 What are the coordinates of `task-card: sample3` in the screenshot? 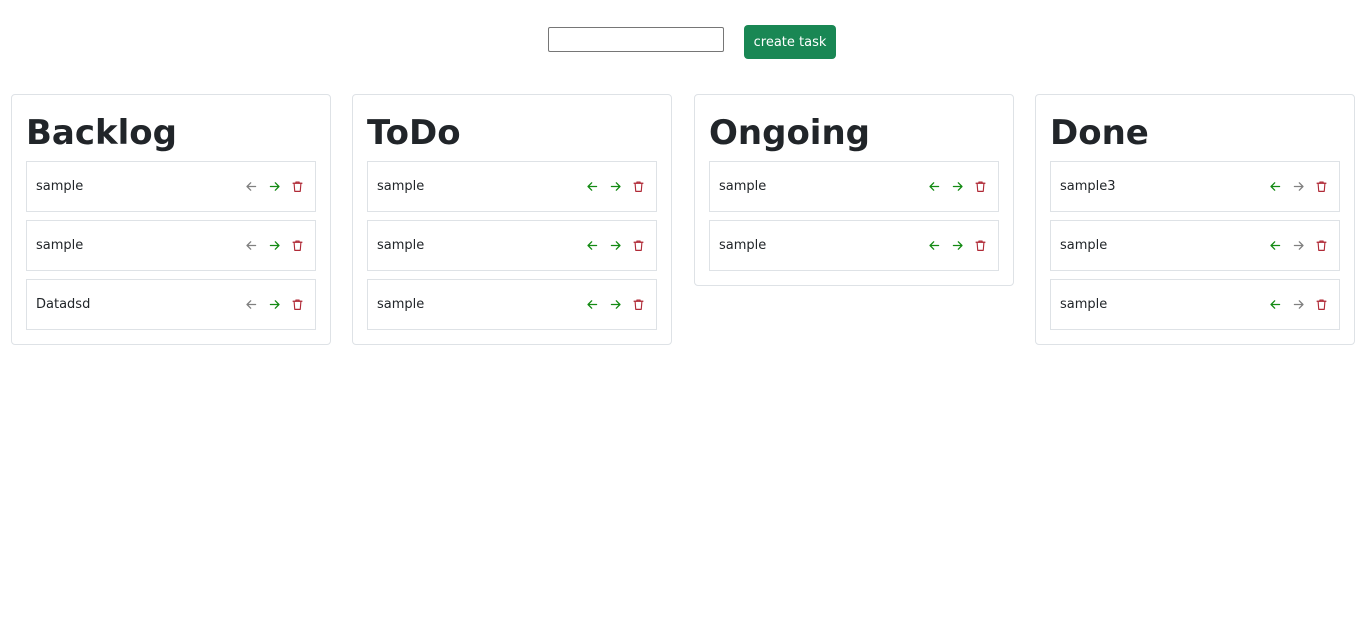 It's located at (1195, 186).